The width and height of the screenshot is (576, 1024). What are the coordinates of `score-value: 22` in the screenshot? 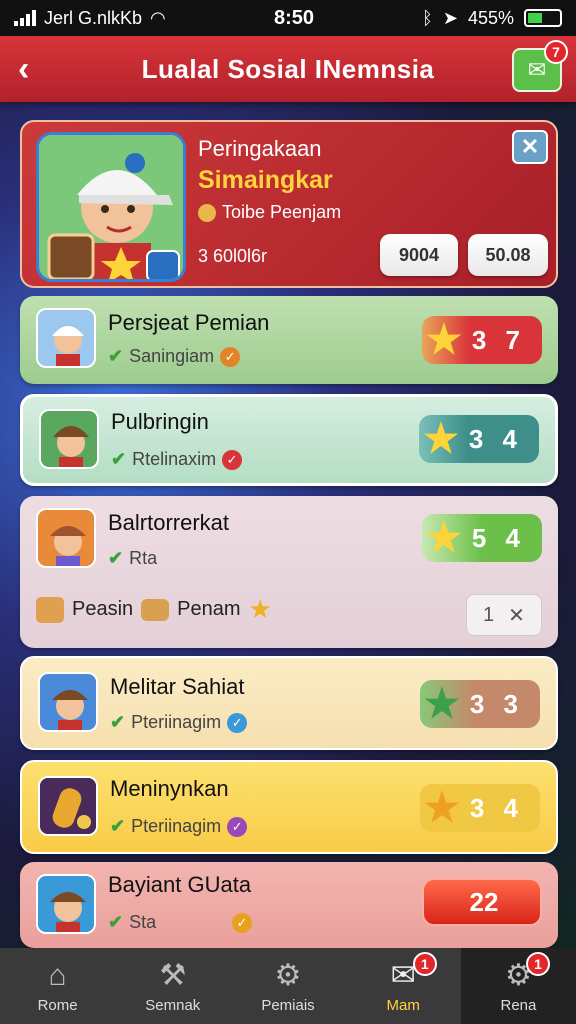 It's located at (484, 901).